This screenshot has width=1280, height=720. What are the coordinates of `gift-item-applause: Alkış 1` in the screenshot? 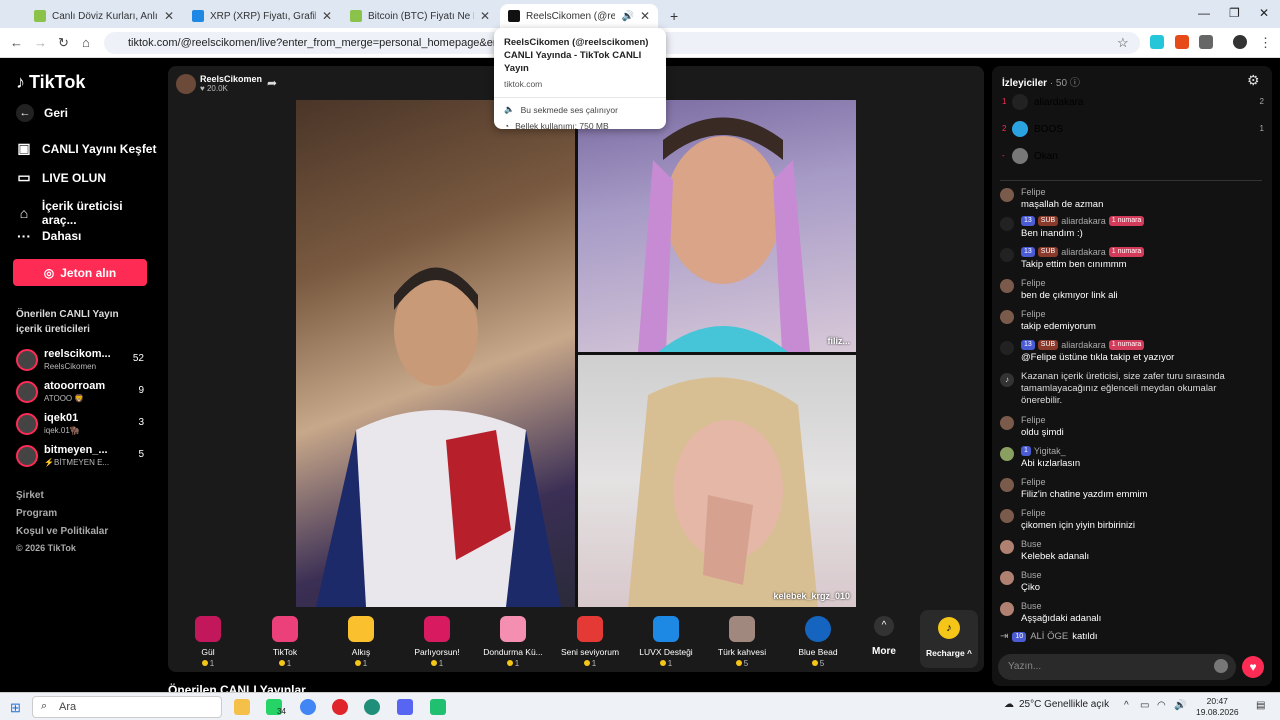 It's located at (361, 642).